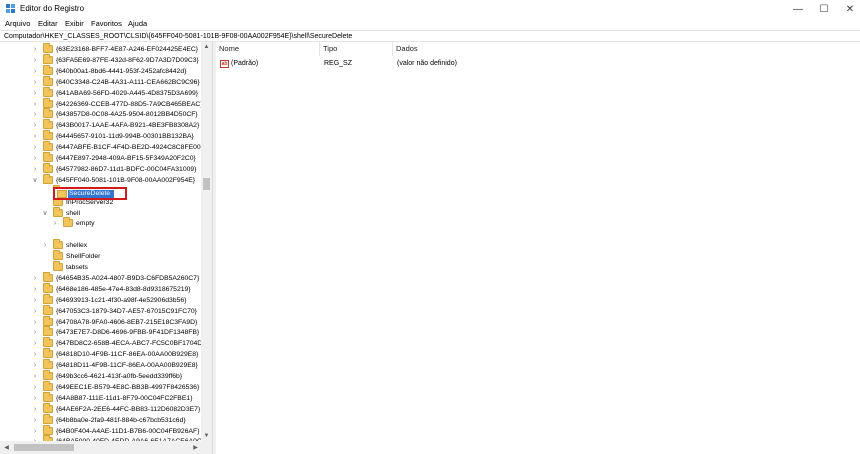 This screenshot has height=454, width=860. What do you see at coordinates (100, 70) in the screenshot?
I see `tree-item: › {640b00a1-8bd6-4441-953f-2452afc8442d}` at bounding box center [100, 70].